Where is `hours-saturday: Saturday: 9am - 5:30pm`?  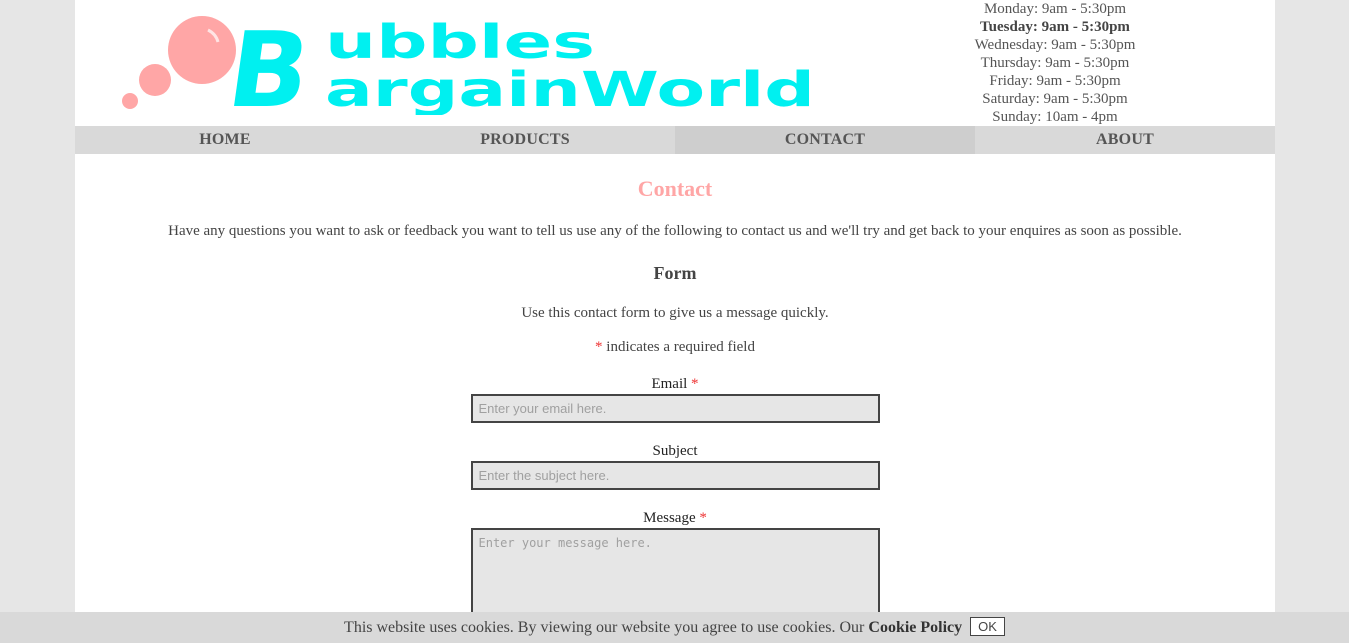
hours-saturday: Saturday: 9am - 5:30pm is located at coordinates (1055, 99).